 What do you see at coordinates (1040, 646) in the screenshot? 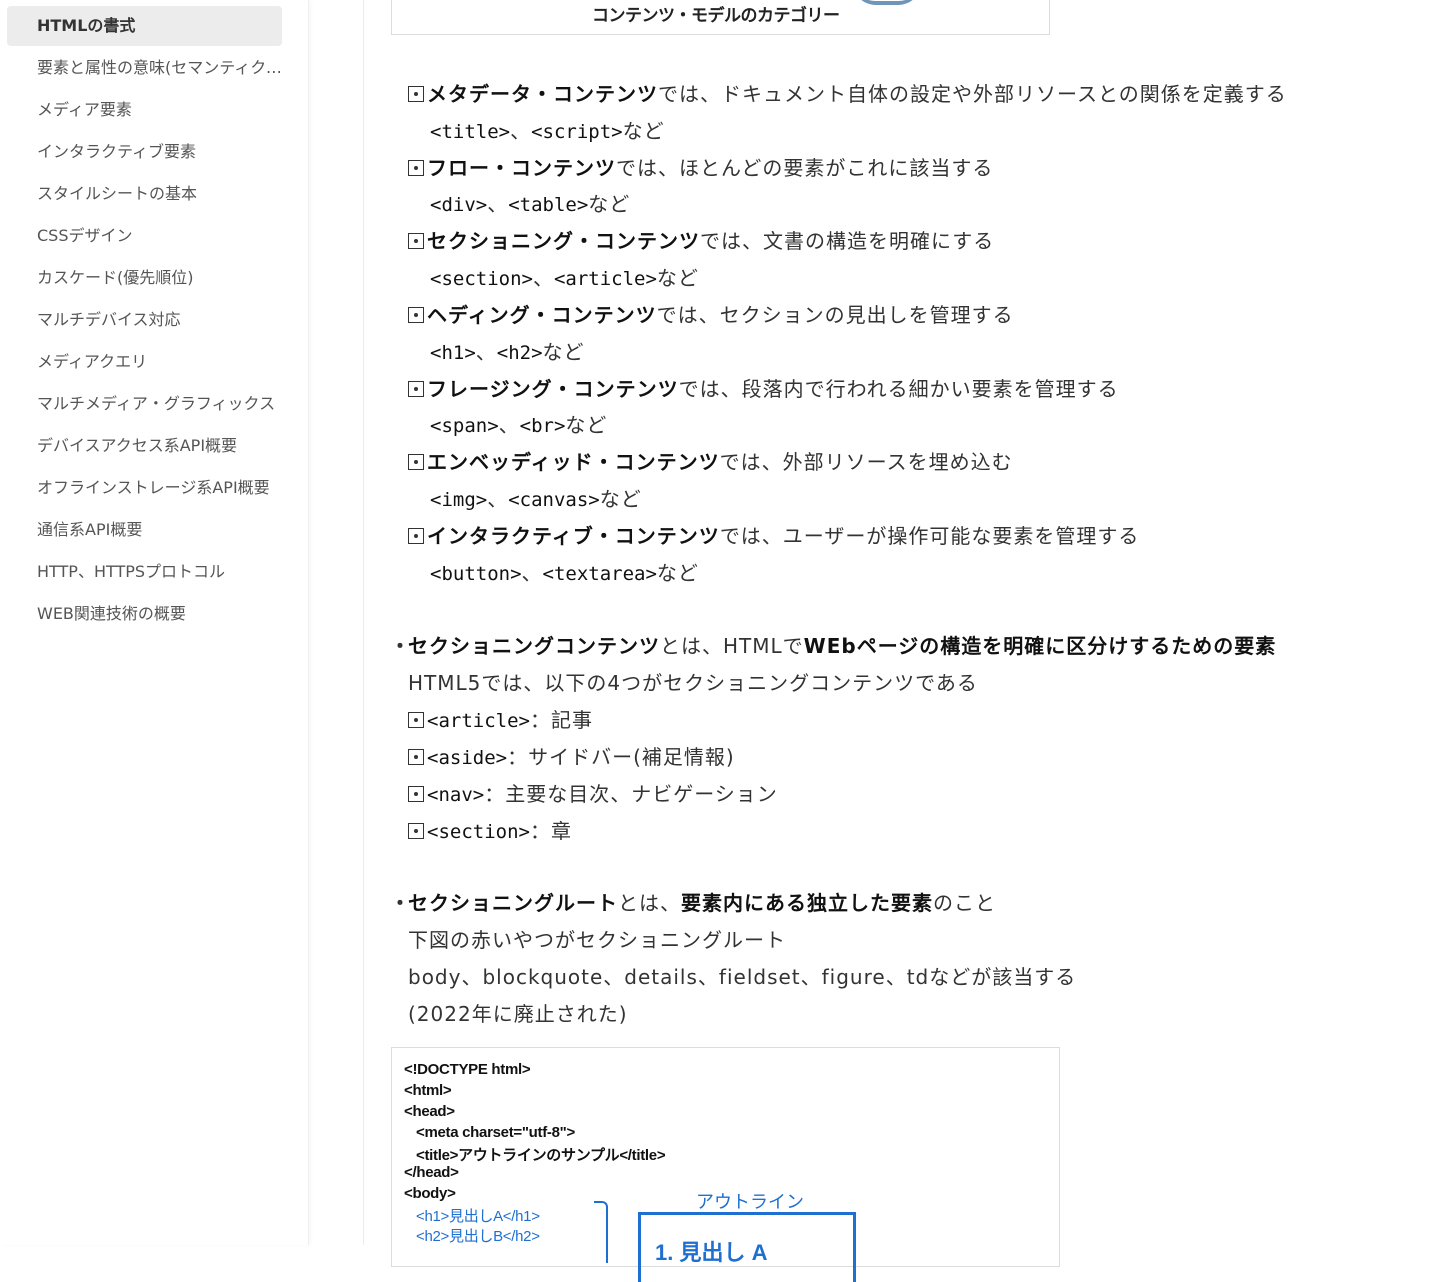
I see `sectioning-def: WEbページの構造を明確に区分けするための要素` at bounding box center [1040, 646].